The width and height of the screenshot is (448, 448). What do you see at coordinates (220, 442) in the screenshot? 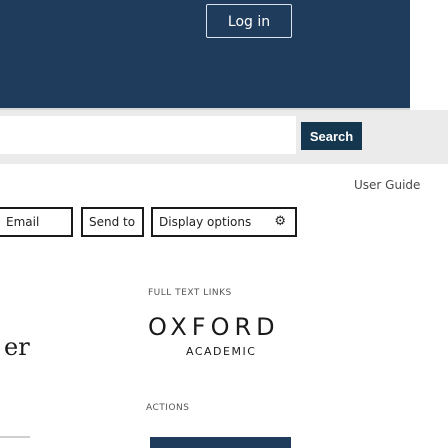
I see `action-button-partial` at bounding box center [220, 442].